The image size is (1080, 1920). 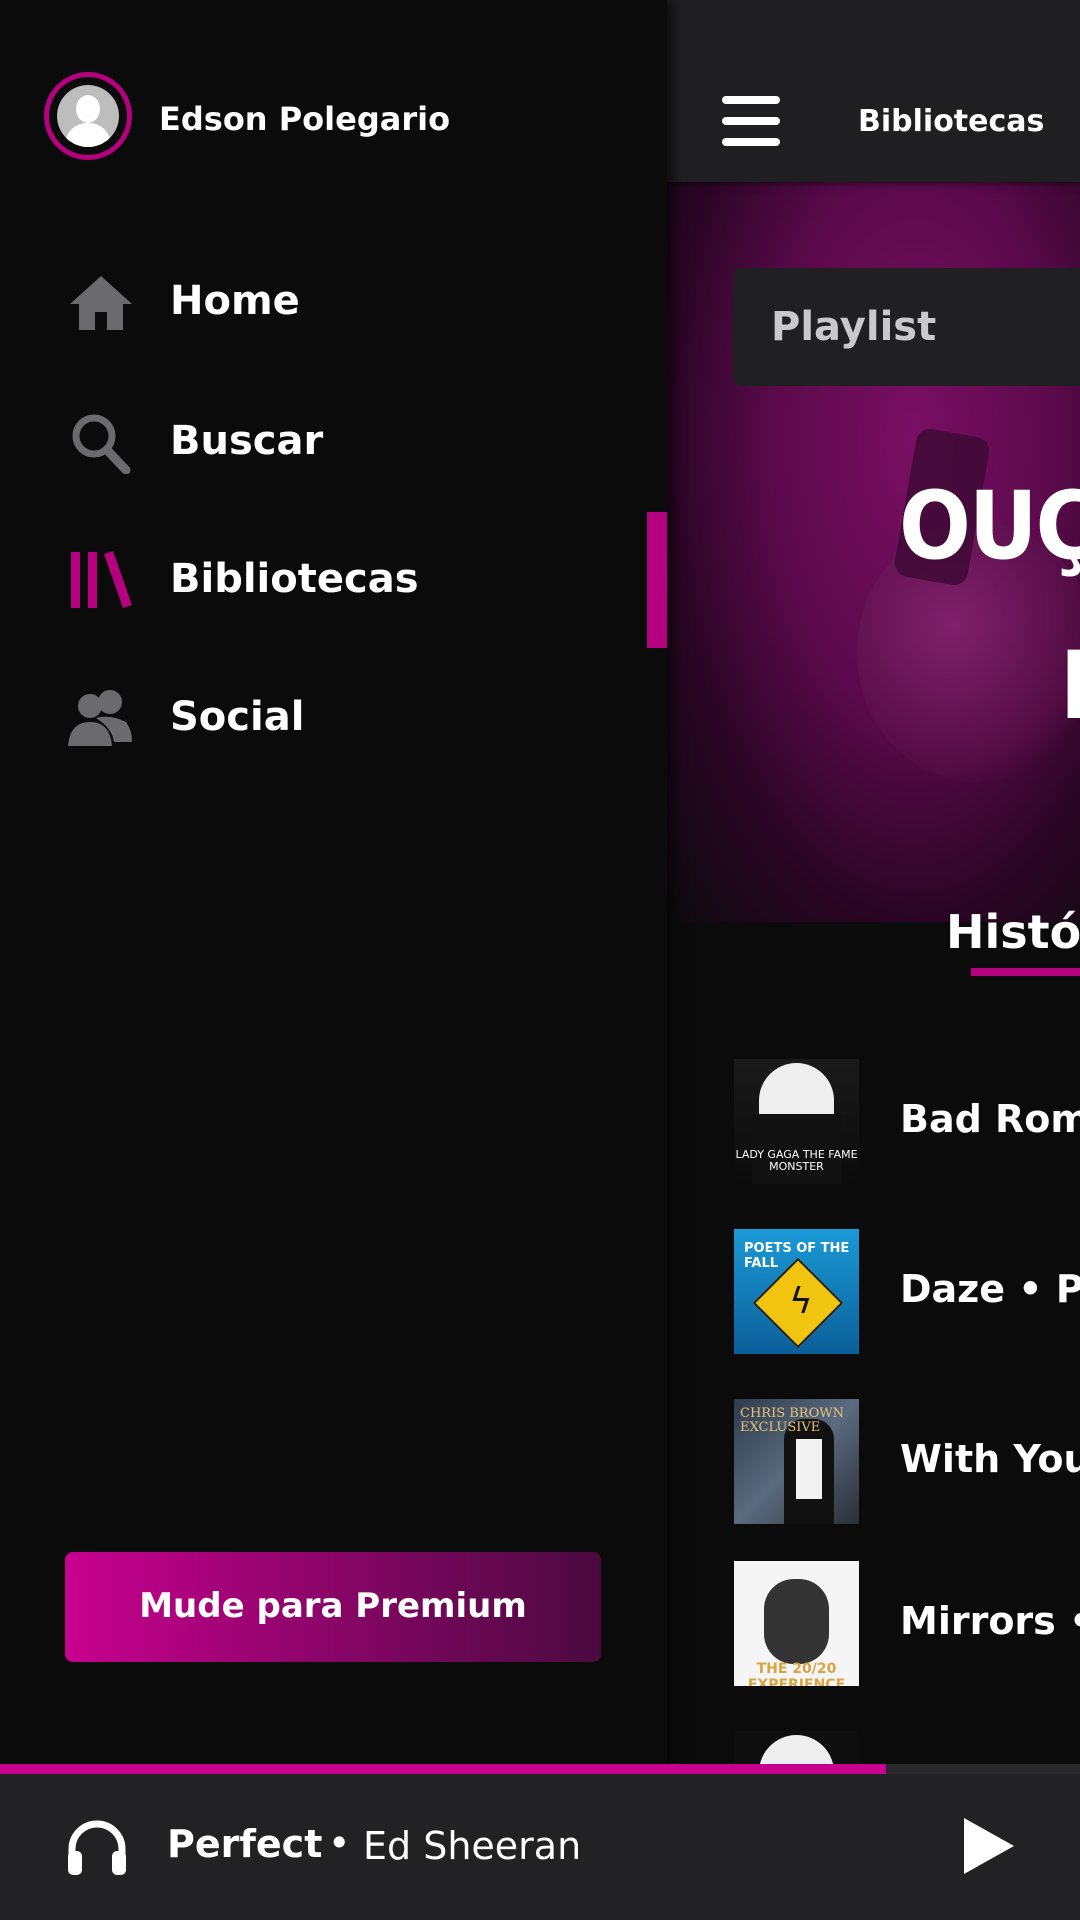 What do you see at coordinates (1069, 686) in the screenshot?
I see `hero-title-line2: M` at bounding box center [1069, 686].